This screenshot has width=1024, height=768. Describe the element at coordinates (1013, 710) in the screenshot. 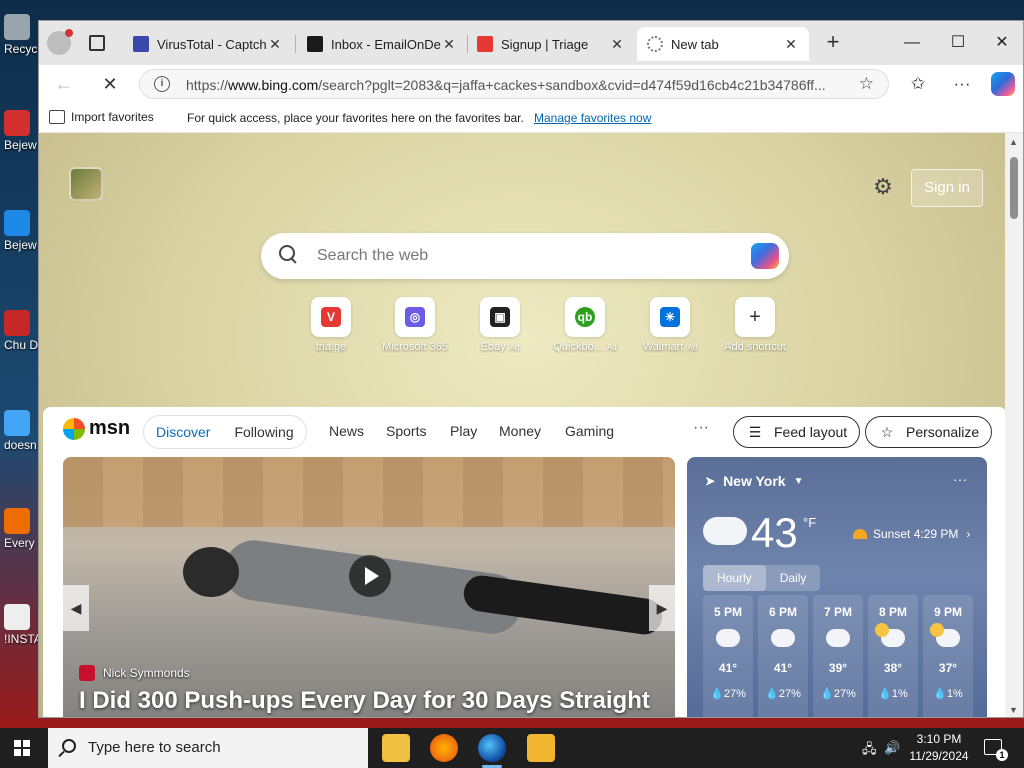

I see `scroll-down-icon: ▼` at that location.